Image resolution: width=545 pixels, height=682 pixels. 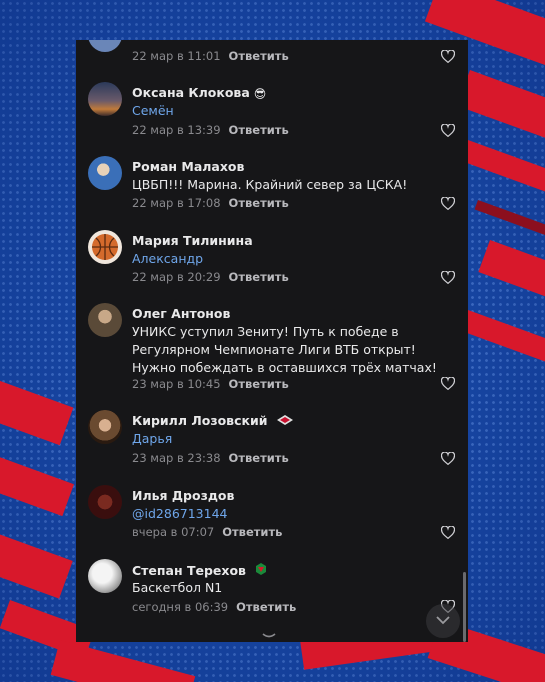 I want to click on mention-link: Дарья, so click(x=297, y=439).